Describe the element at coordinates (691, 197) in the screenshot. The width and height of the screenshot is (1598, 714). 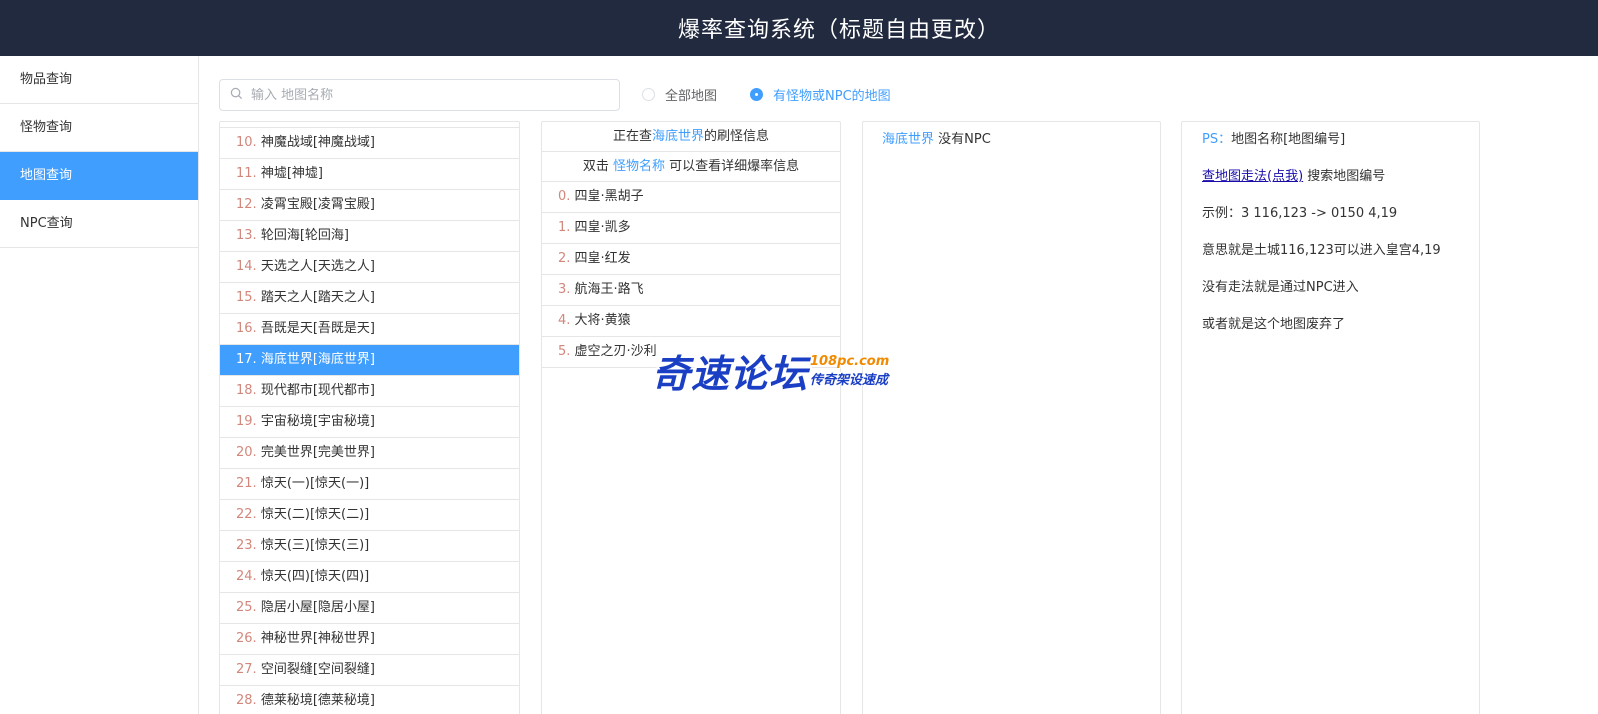
I see `monster-list-item: 0. 四皇·黑胡子` at that location.